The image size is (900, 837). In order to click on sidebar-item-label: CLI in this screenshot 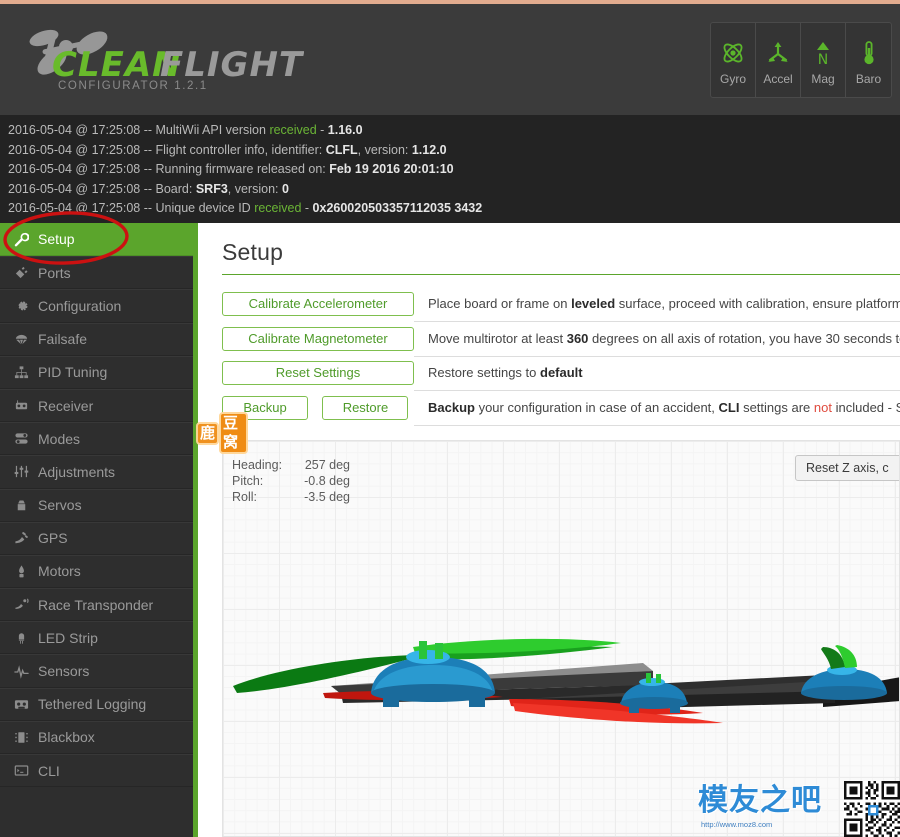, I will do `click(49, 770)`.